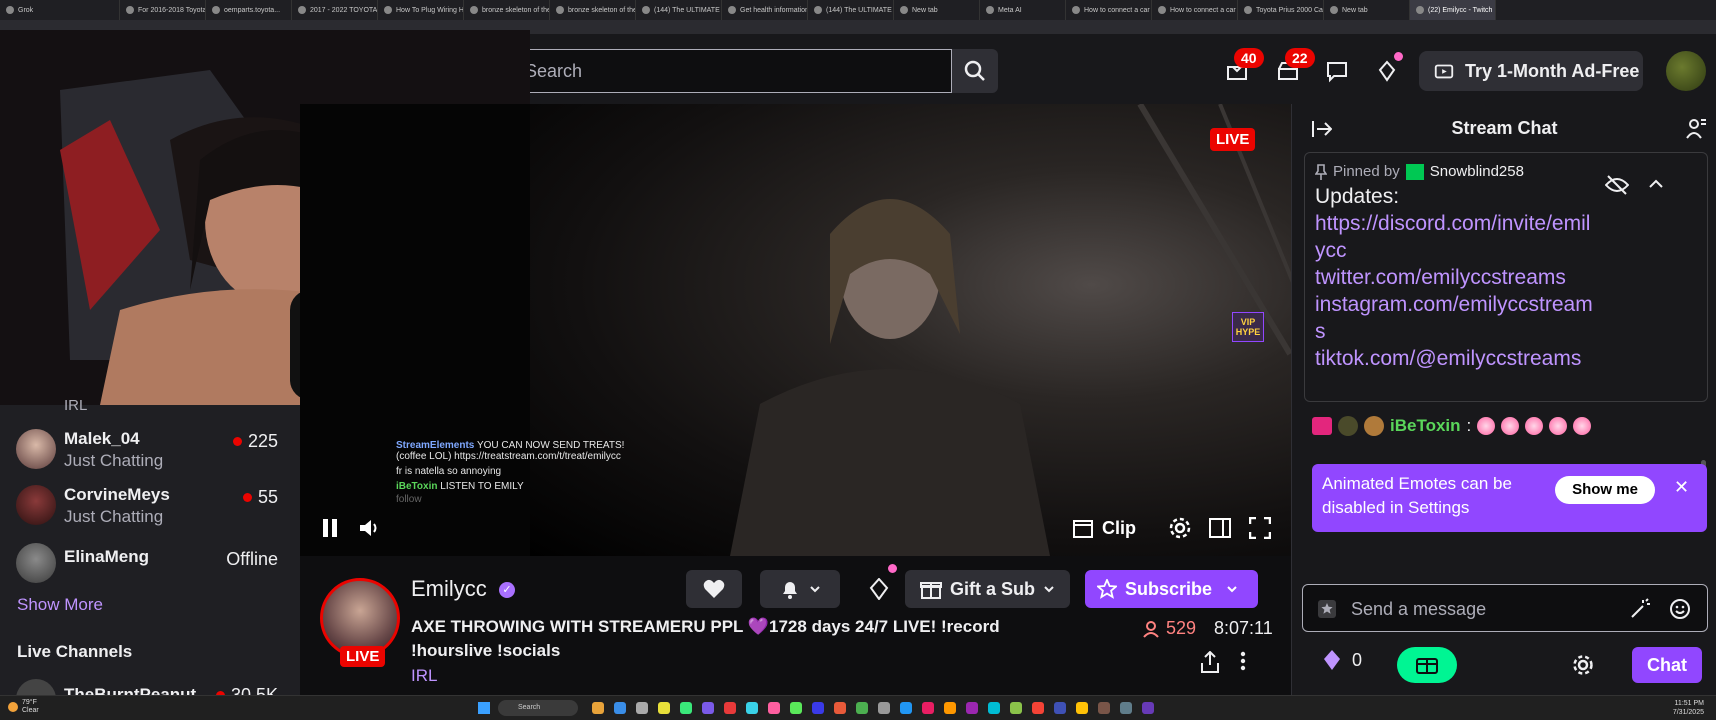 The width and height of the screenshot is (1716, 720). I want to click on gift-sub-button: Gift a Sub, so click(987, 589).